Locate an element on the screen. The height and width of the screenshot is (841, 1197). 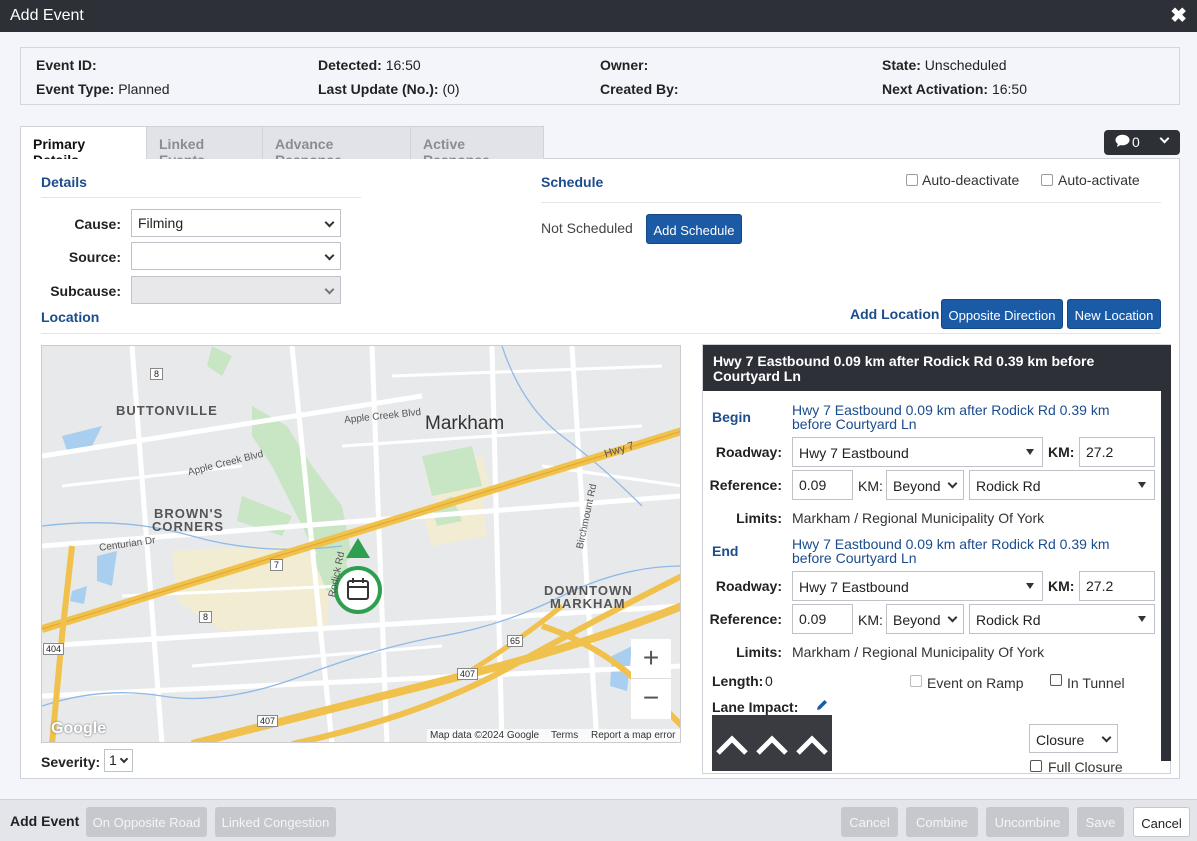
tab-primary-details: Primary Details is located at coordinates (83, 147).